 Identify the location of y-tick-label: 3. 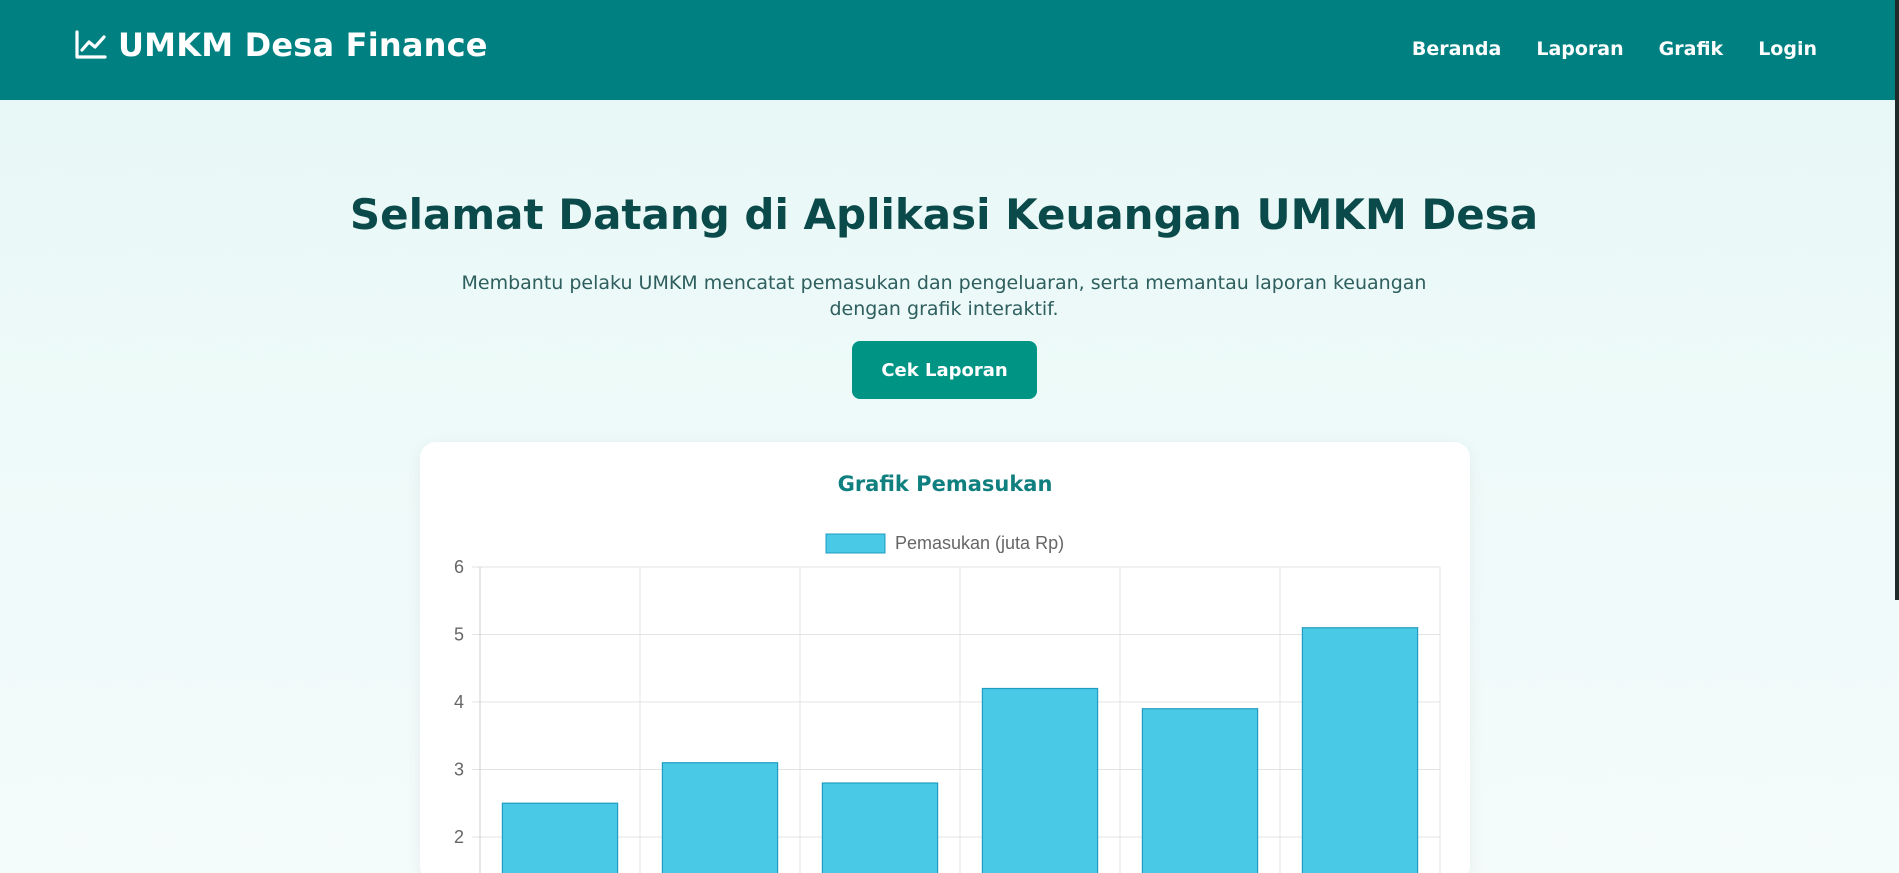
(459, 770).